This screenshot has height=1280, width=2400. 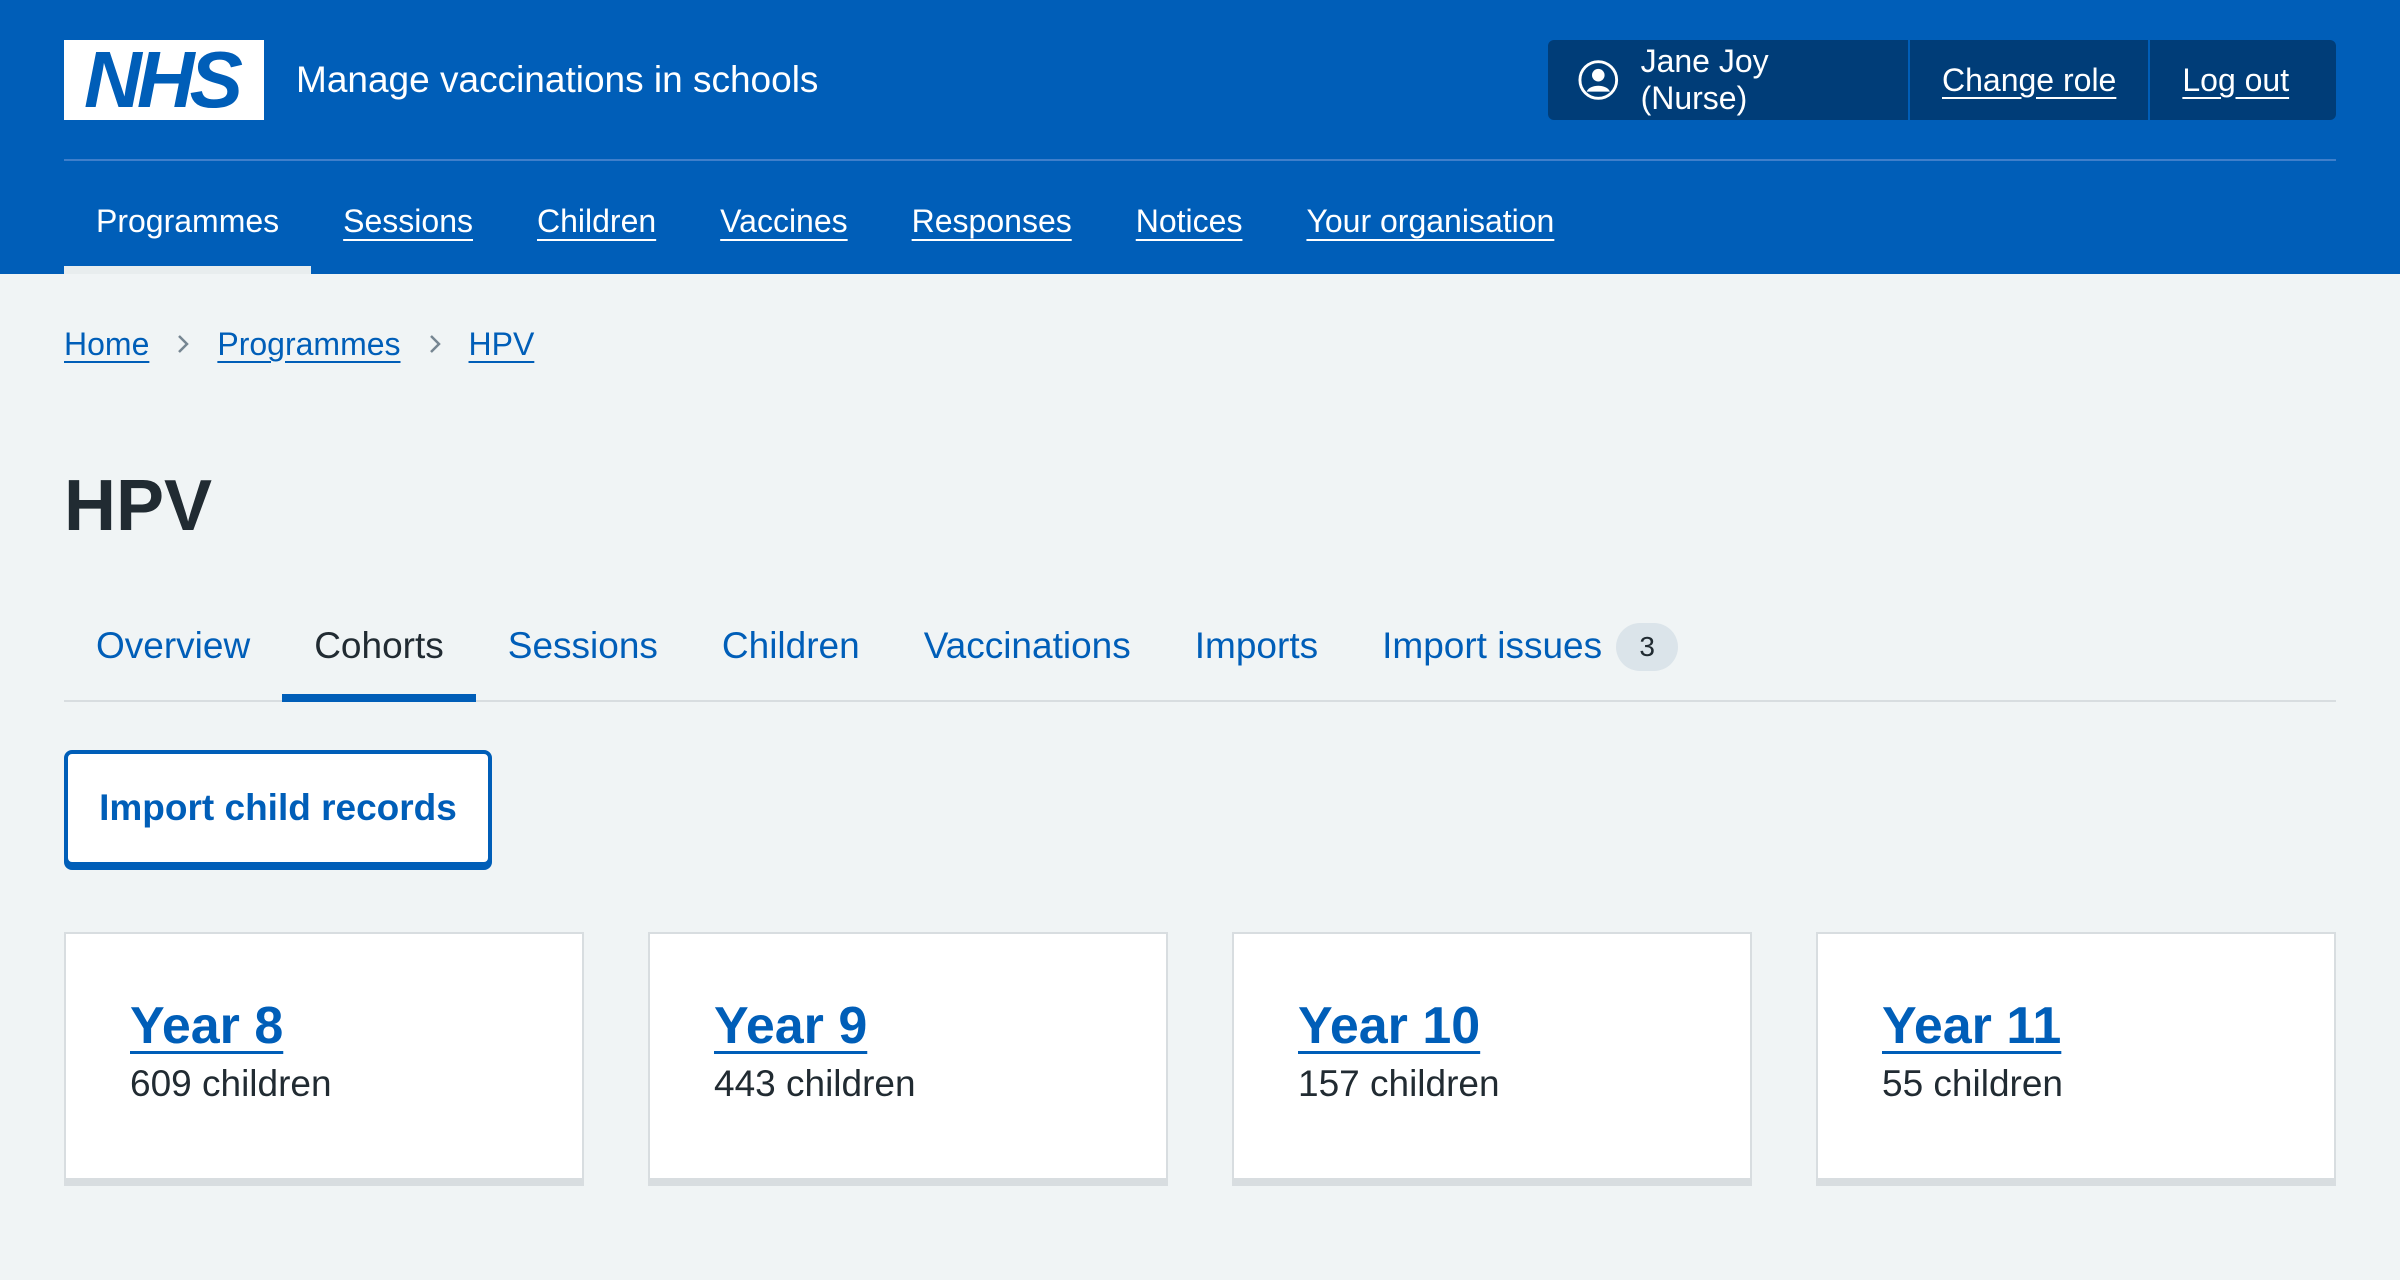 I want to click on cohort-count: 55 children, so click(x=1973, y=1083).